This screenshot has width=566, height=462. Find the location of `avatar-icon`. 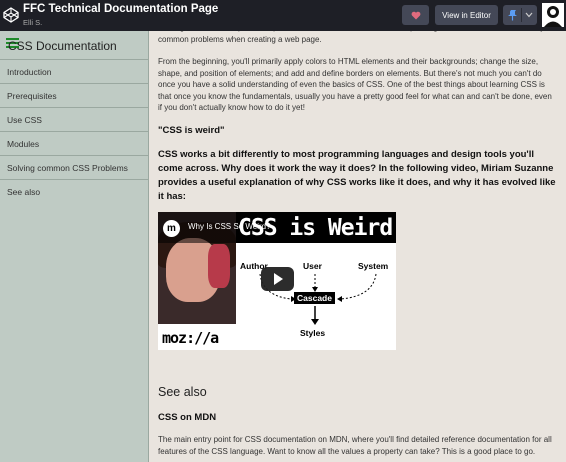

avatar-icon is located at coordinates (553, 15).